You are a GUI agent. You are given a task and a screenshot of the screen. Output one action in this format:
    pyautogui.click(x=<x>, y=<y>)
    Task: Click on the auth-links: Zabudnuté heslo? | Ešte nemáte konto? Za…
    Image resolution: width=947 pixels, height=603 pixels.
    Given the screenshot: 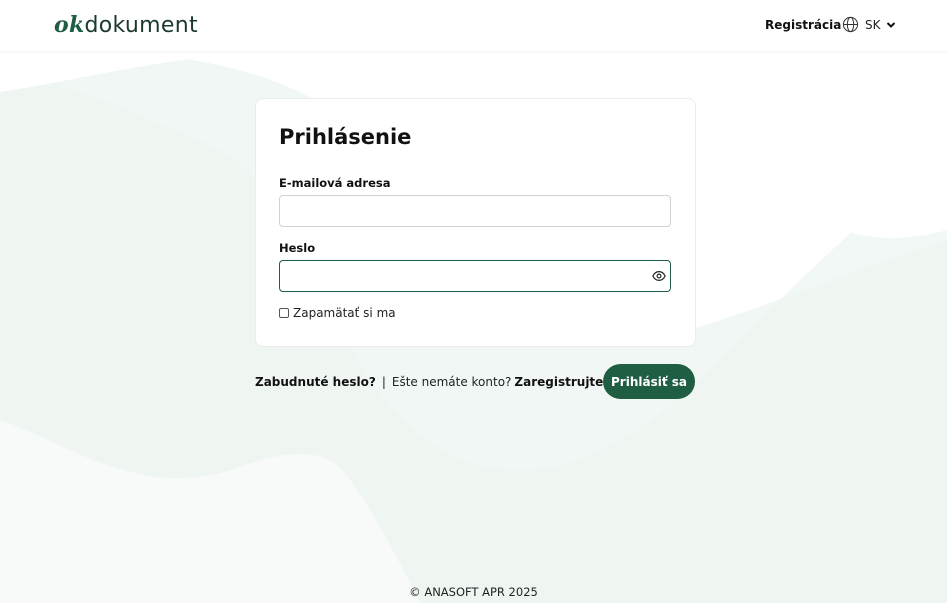 What is the action you would take?
    pyautogui.click(x=439, y=382)
    